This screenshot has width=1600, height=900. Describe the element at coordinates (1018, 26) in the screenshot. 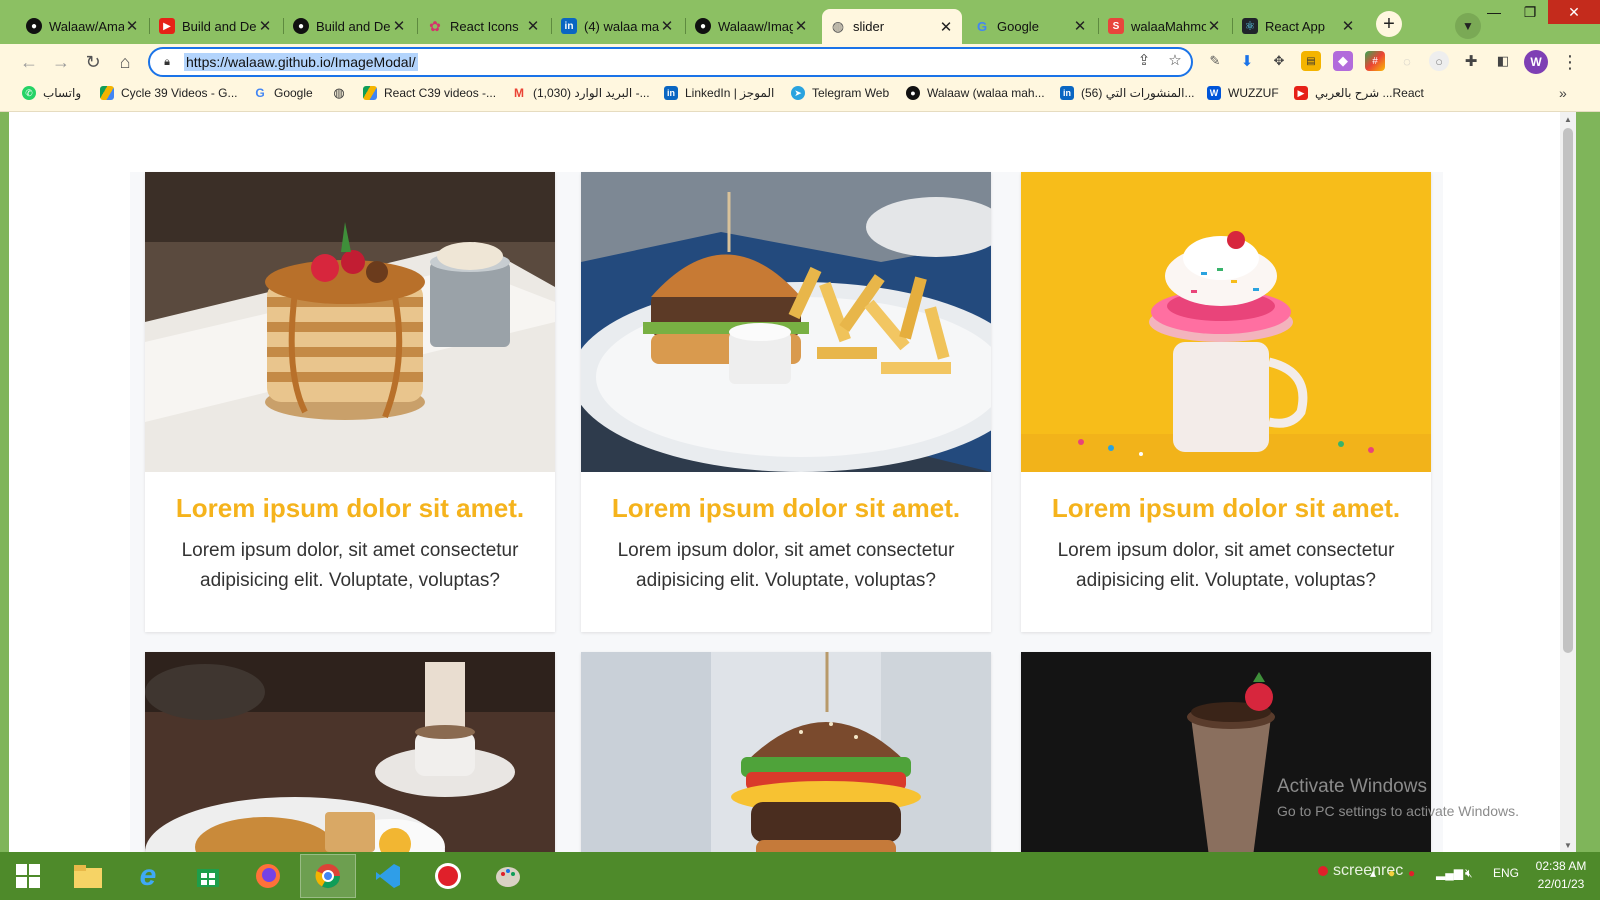

I see `tab-label: Google` at that location.